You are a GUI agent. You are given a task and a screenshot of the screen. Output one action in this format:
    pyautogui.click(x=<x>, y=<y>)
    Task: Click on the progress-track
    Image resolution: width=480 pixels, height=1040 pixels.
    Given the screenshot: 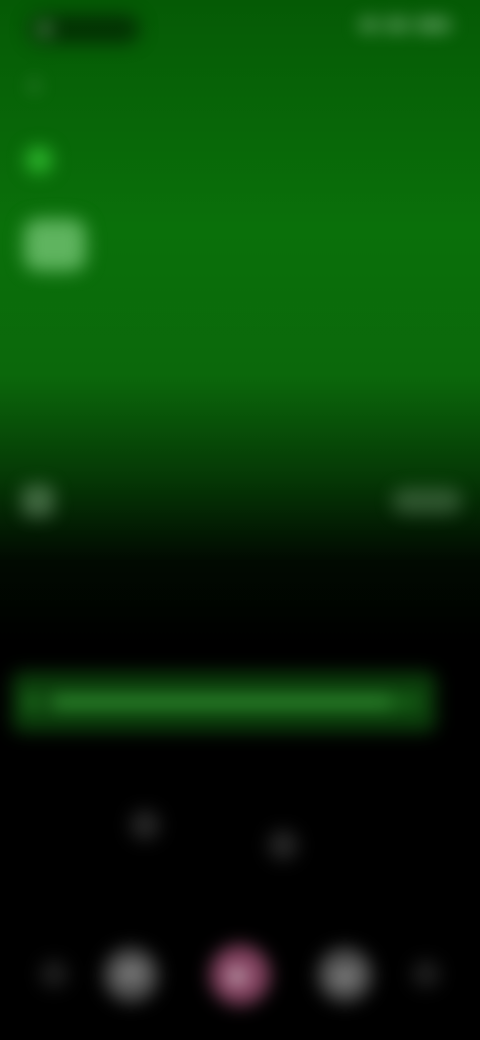 What is the action you would take?
    pyautogui.click(x=236, y=702)
    